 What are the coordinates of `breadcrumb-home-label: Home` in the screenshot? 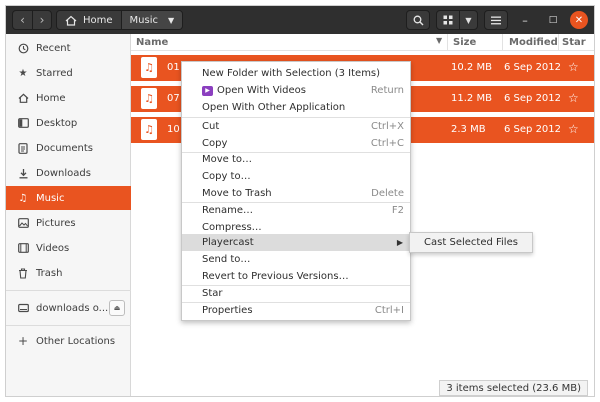 It's located at (98, 20).